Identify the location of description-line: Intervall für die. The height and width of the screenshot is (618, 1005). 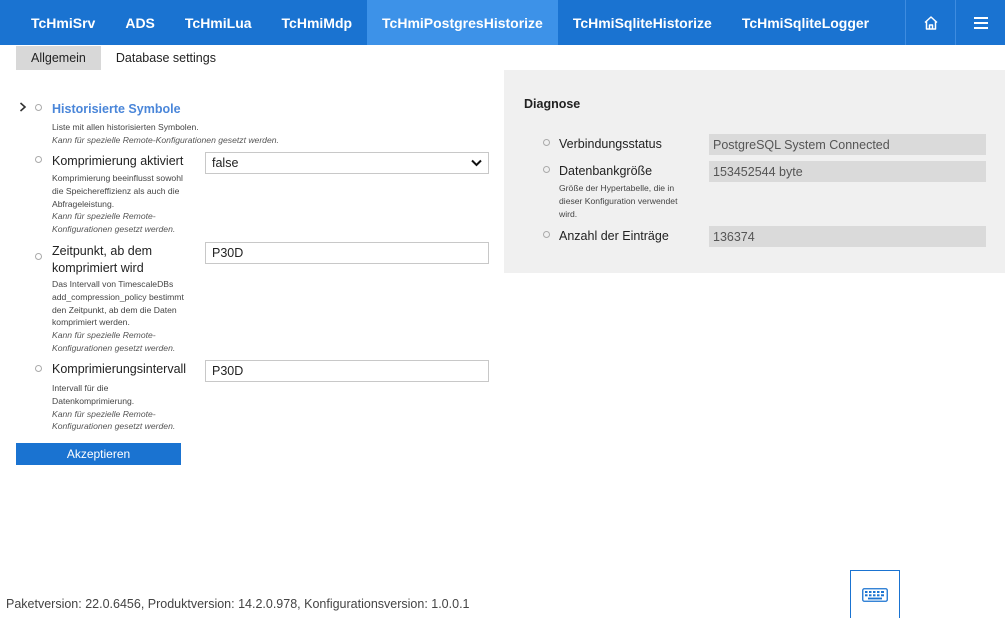
(80, 388).